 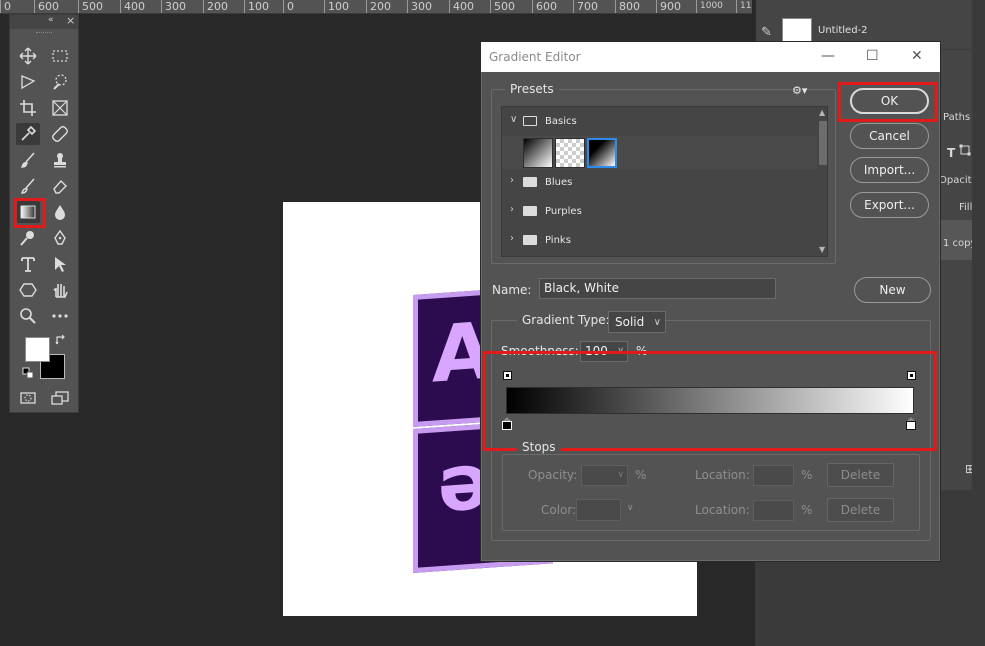 I want to click on path-selection-tool-icon, so click(x=60, y=264).